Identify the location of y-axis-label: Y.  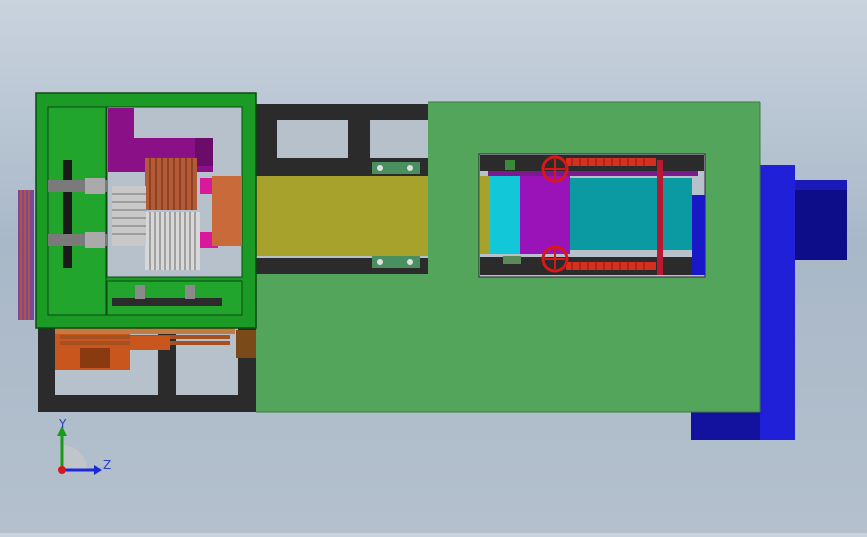
(62, 424).